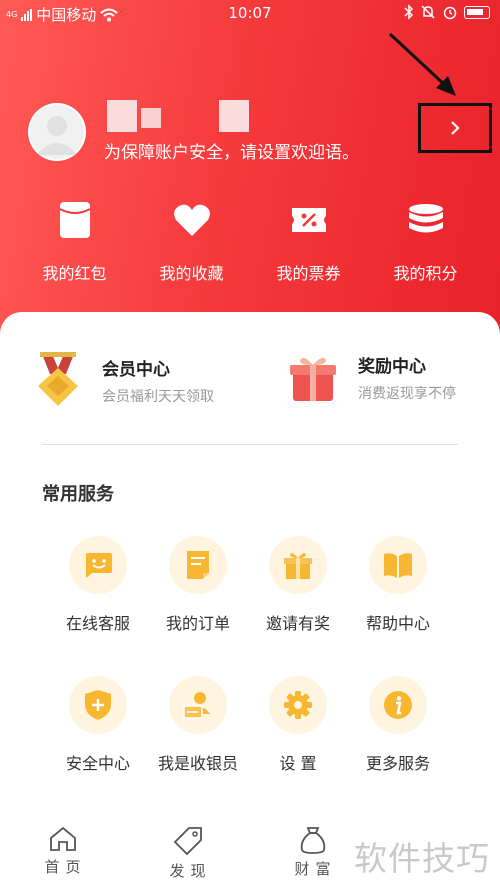 Image resolution: width=500 pixels, height=889 pixels. Describe the element at coordinates (392, 367) in the screenshot. I see `reward-center-title: 奖励中心` at that location.